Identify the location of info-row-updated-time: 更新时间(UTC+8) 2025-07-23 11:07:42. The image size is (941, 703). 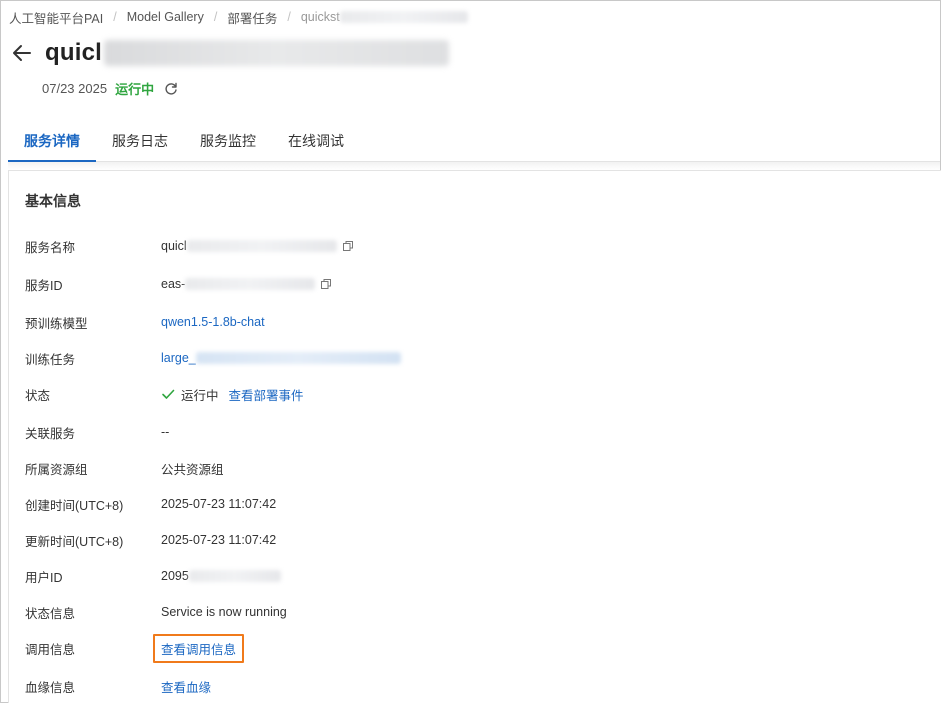
(150, 540).